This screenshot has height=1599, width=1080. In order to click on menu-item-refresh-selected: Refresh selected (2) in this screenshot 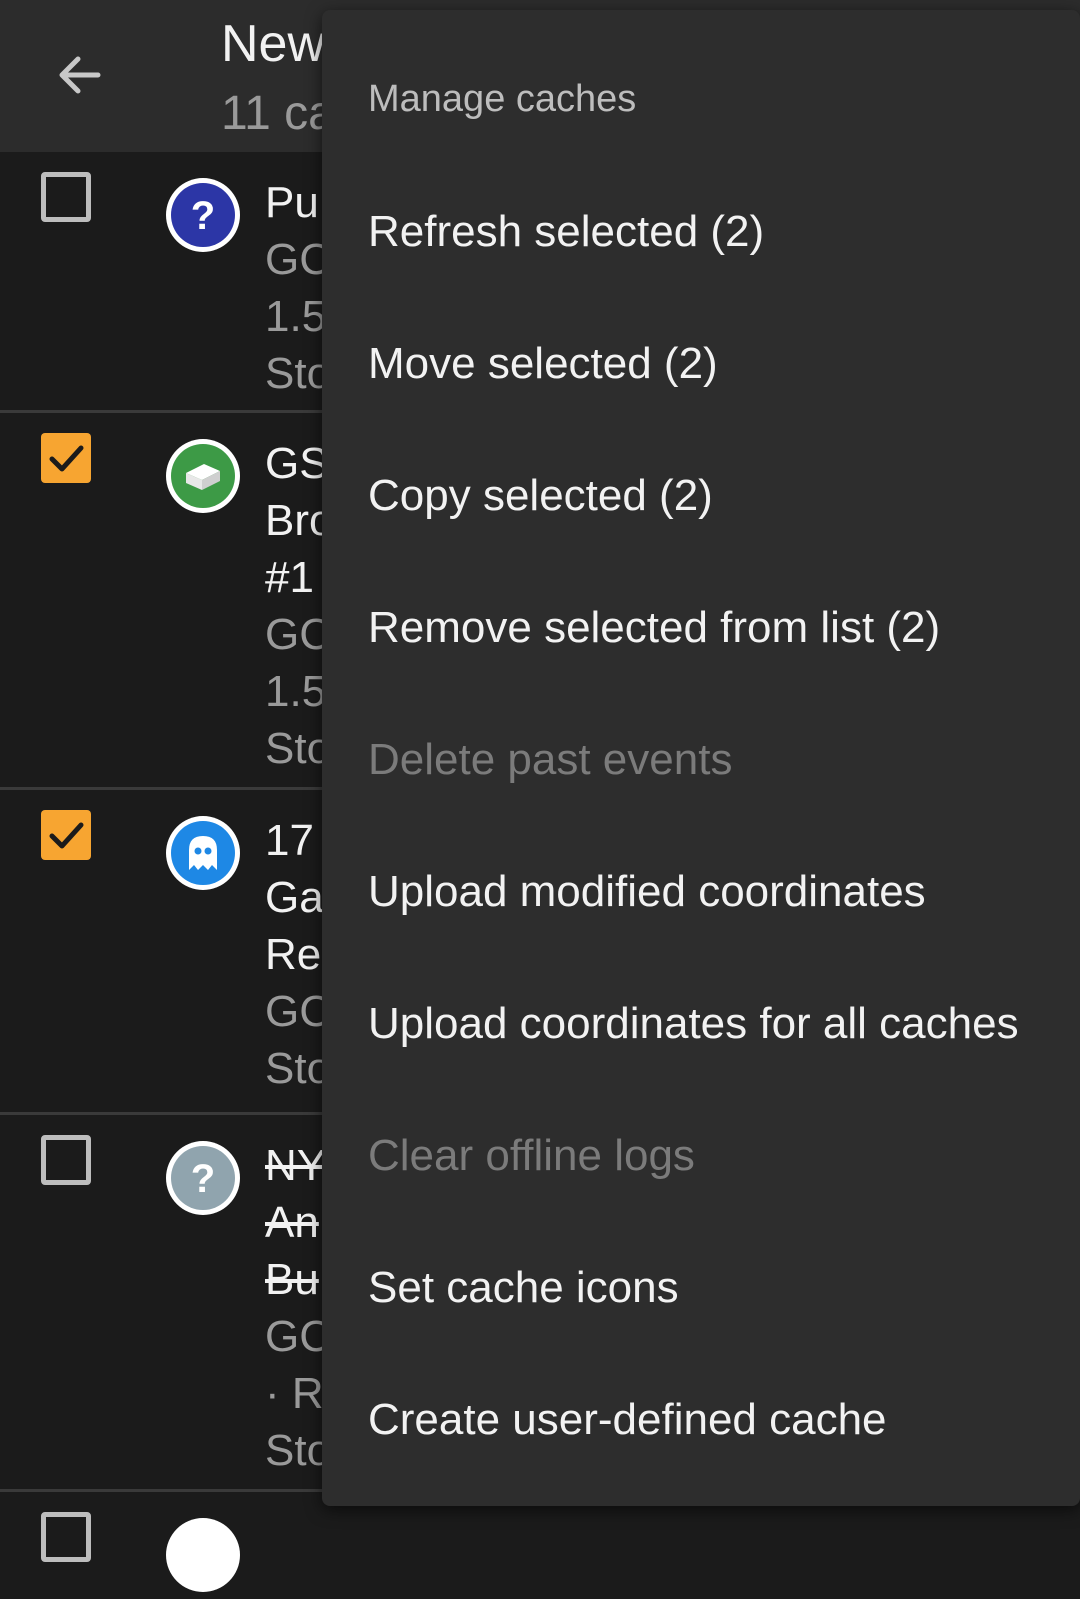, I will do `click(701, 232)`.